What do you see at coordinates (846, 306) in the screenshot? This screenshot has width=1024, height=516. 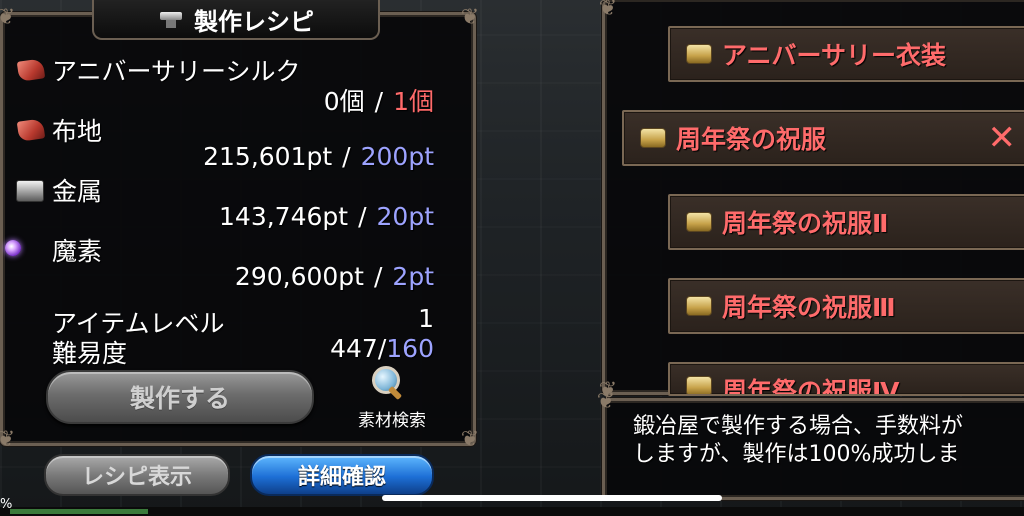 I see `recipe-list-item: 周年祭の祝服Ⅲ` at bounding box center [846, 306].